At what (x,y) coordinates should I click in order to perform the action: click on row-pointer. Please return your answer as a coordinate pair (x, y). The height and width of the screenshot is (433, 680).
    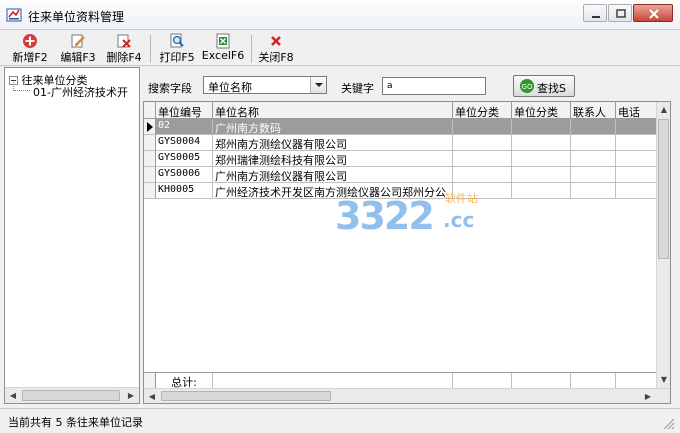
    Looking at the image, I should click on (150, 127).